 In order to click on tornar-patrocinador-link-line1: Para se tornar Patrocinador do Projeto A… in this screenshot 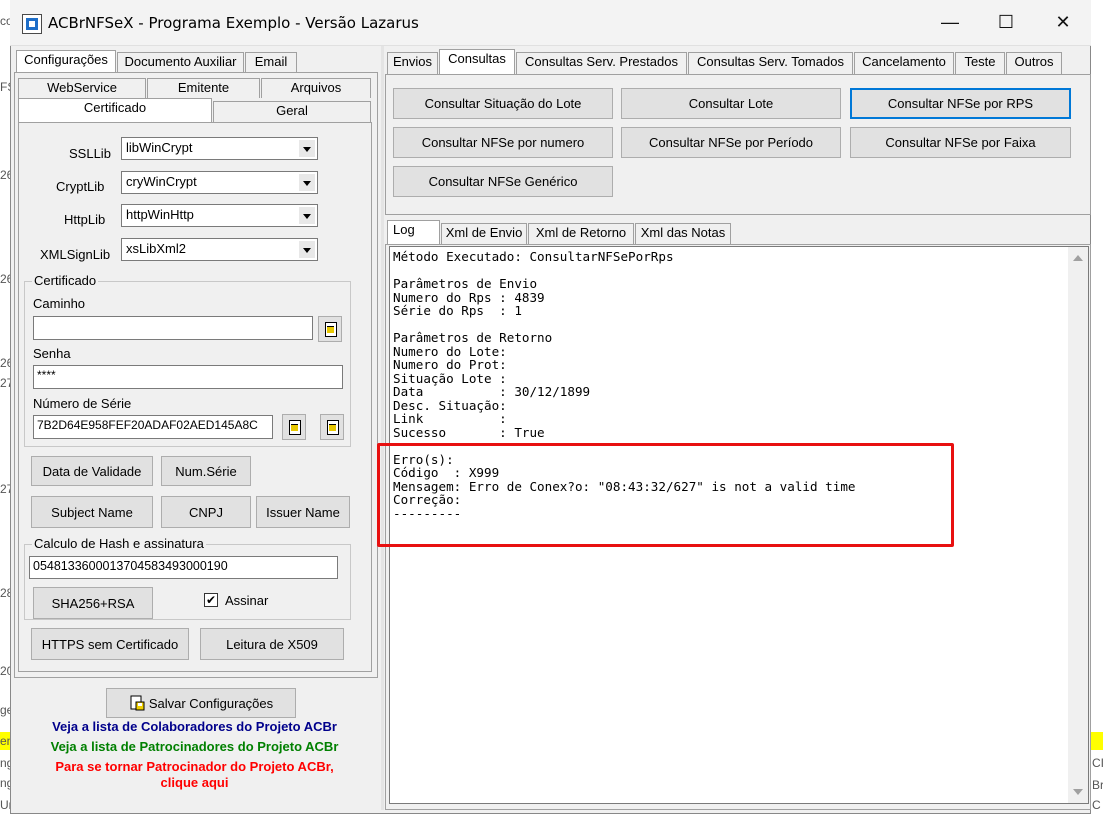, I will do `click(194, 766)`.